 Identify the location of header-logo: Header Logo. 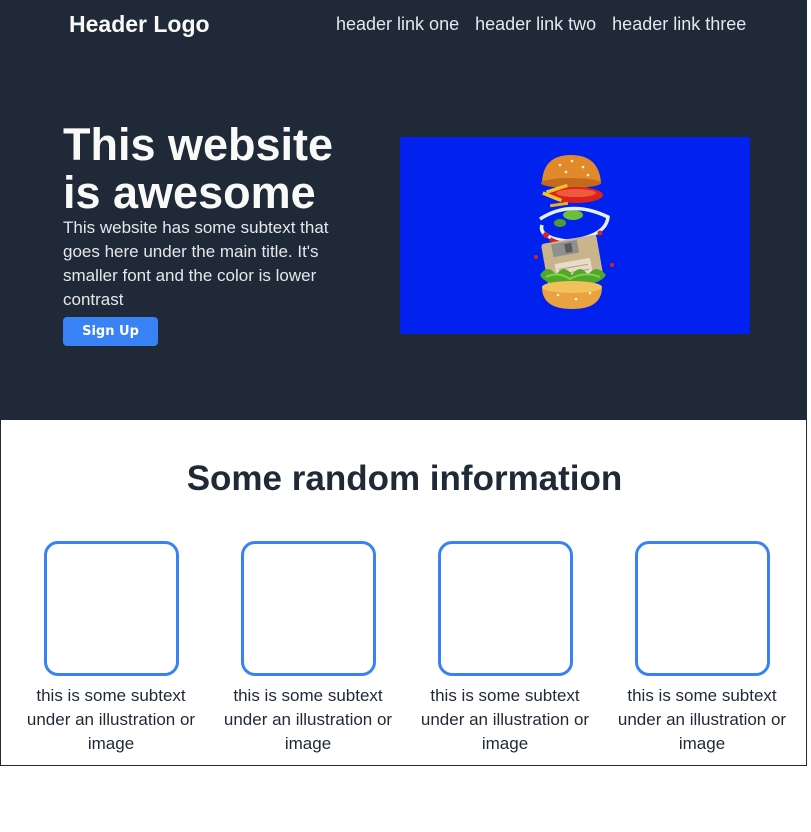
(139, 24).